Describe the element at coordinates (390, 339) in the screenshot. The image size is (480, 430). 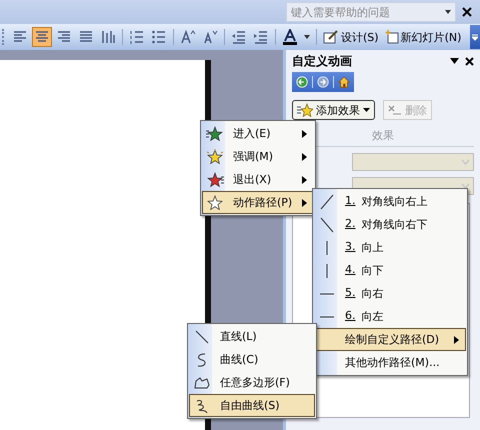
I see `menu-item: 绘制自定义路径(D)` at that location.